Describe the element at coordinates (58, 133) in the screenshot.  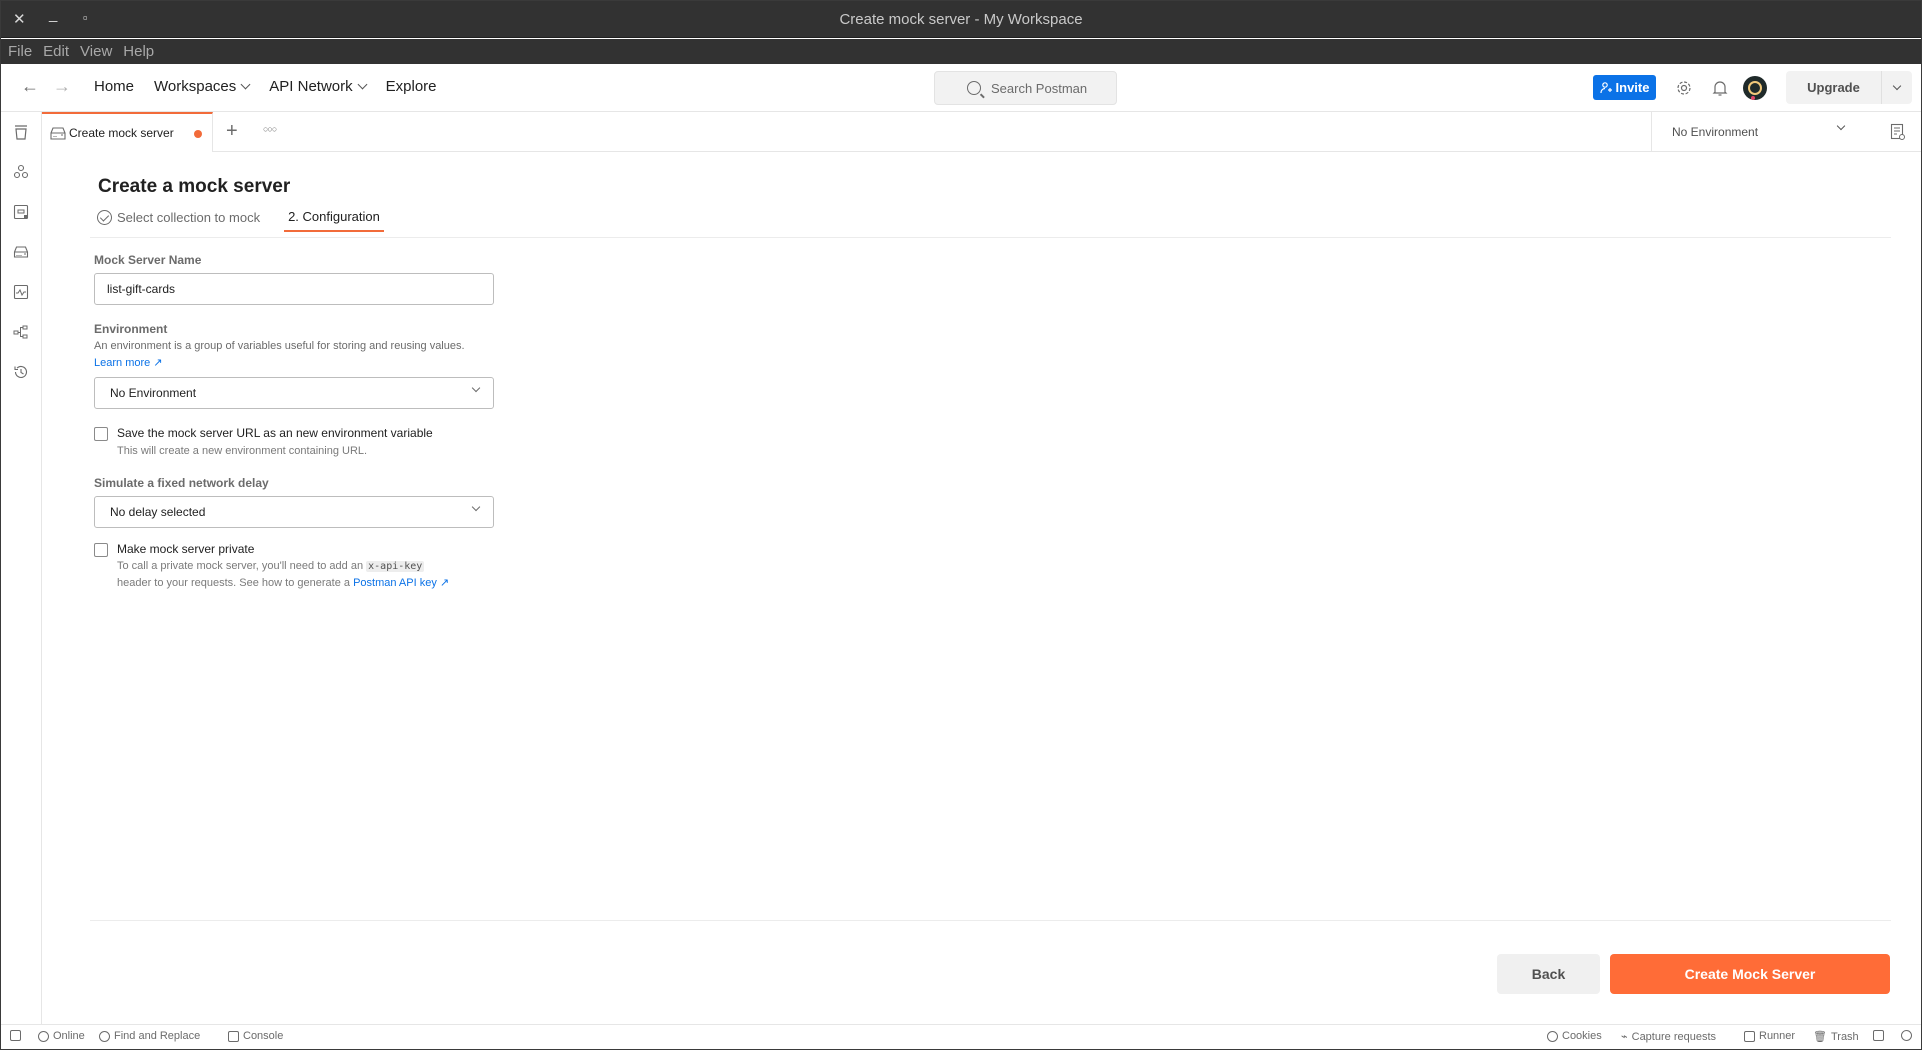
I see `mock-server-icon` at that location.